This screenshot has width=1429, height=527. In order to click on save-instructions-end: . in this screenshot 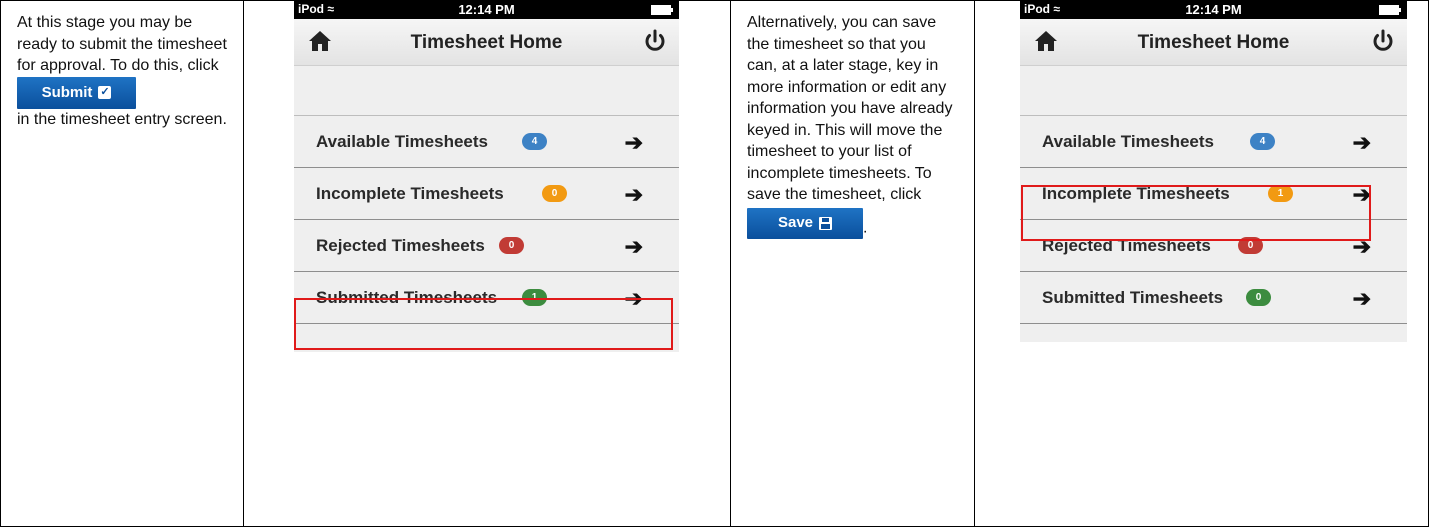, I will do `click(865, 227)`.